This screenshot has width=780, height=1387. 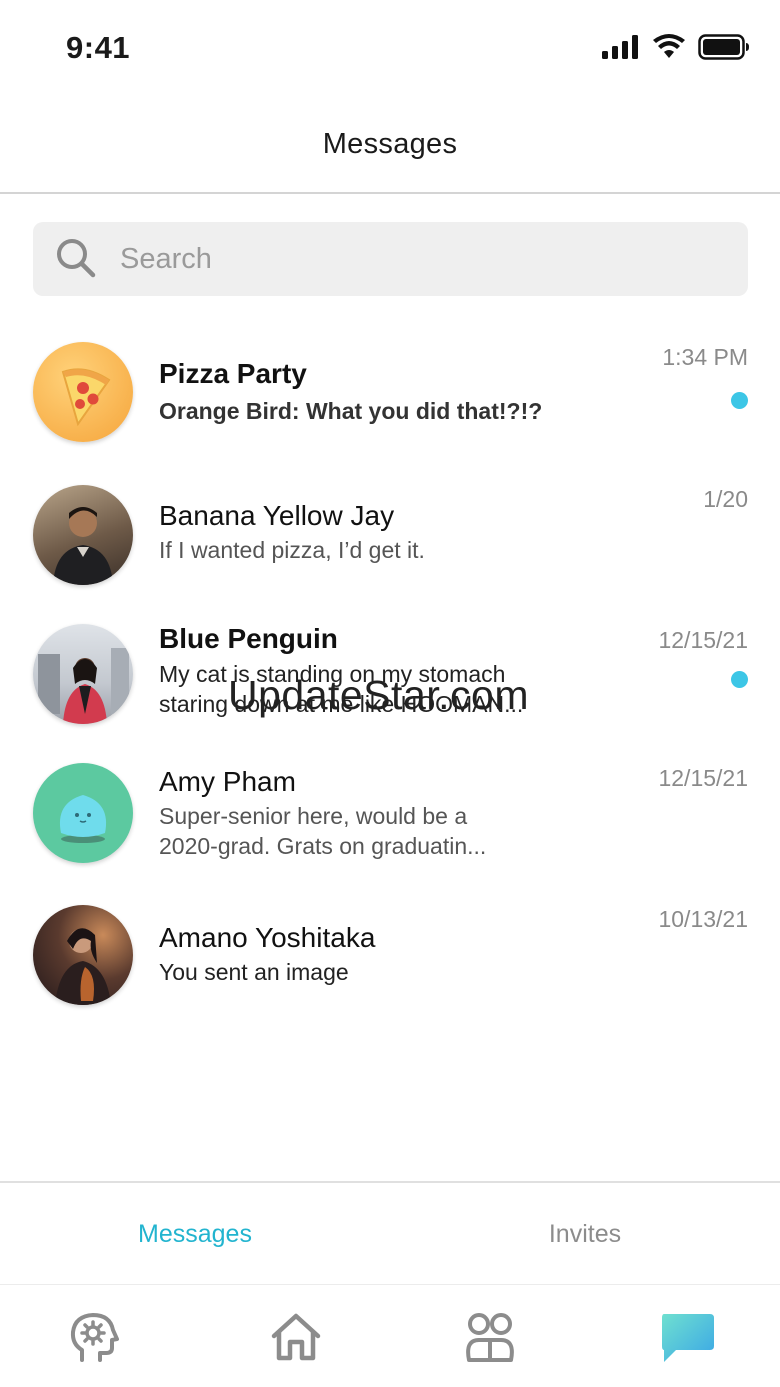 I want to click on wifi-icon, so click(x=669, y=46).